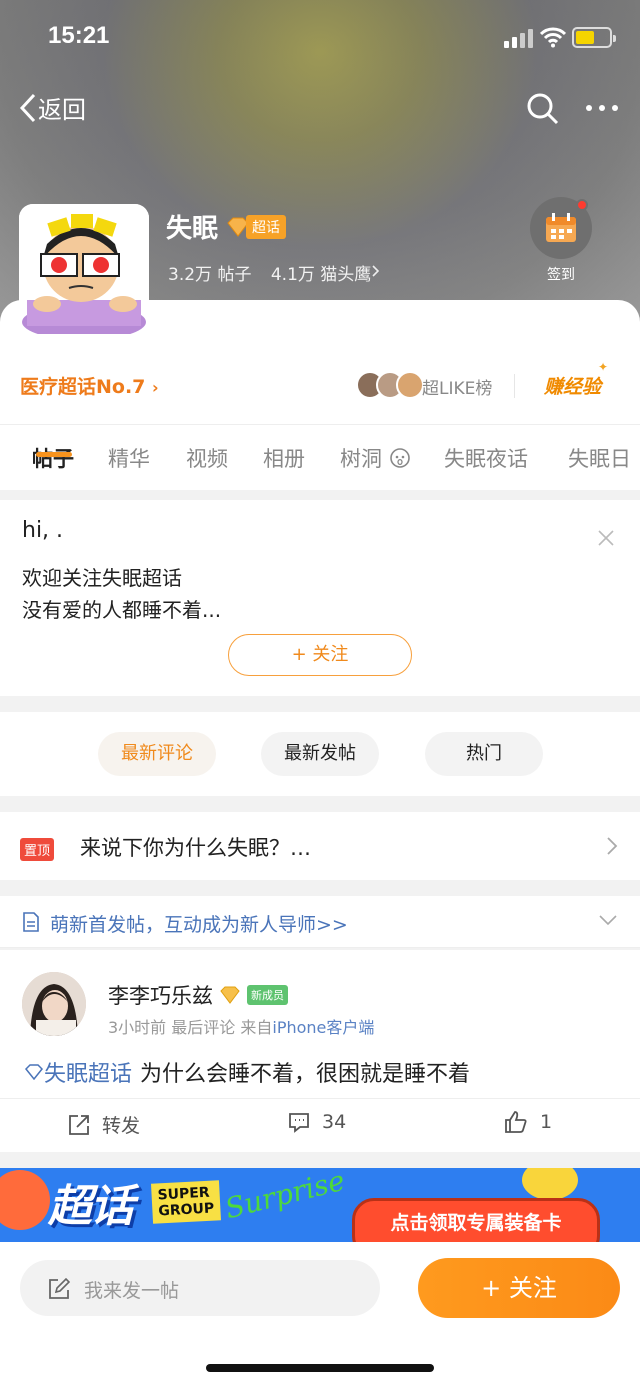 The width and height of the screenshot is (640, 1385). What do you see at coordinates (334, 1122) in the screenshot?
I see `comment-count: 34` at bounding box center [334, 1122].